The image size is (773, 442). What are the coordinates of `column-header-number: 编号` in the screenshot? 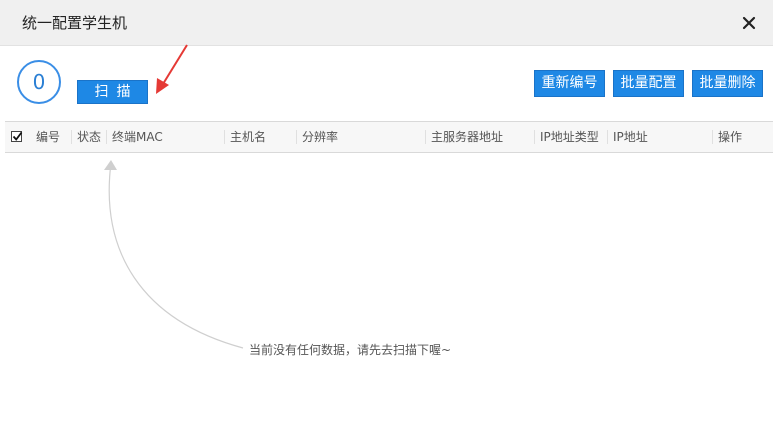 It's located at (48, 137).